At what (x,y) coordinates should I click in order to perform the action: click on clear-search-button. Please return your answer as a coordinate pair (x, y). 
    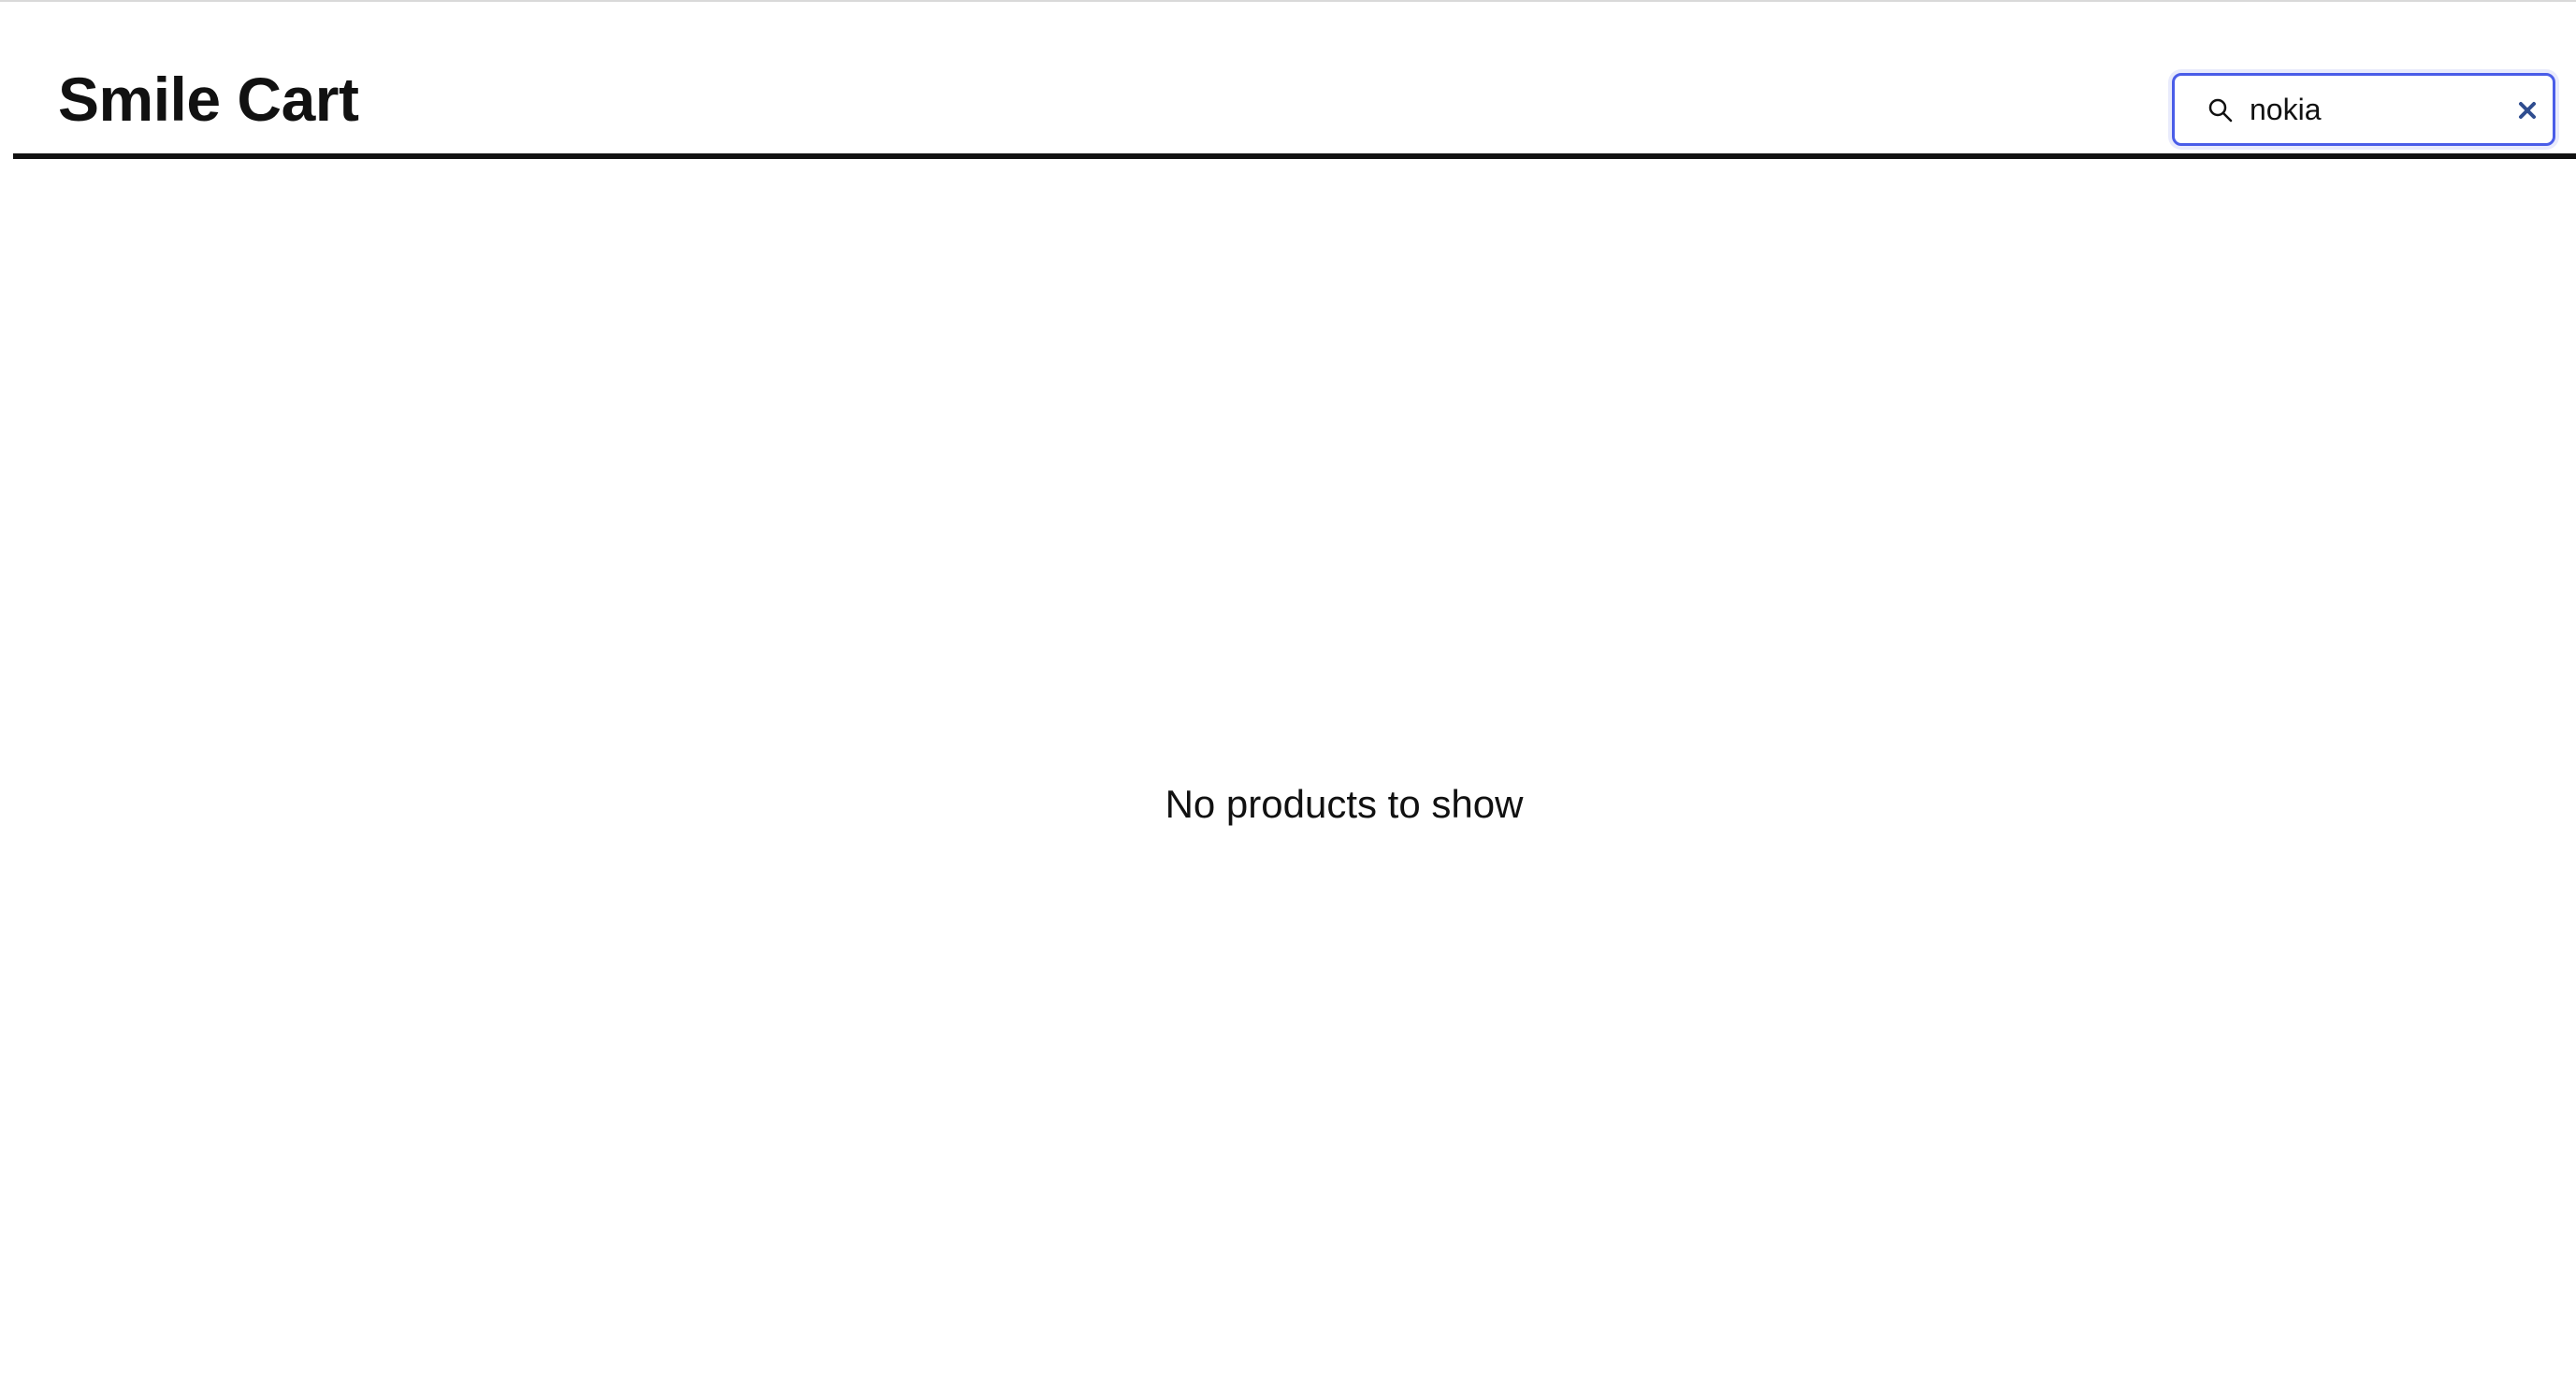
    Looking at the image, I should click on (2527, 110).